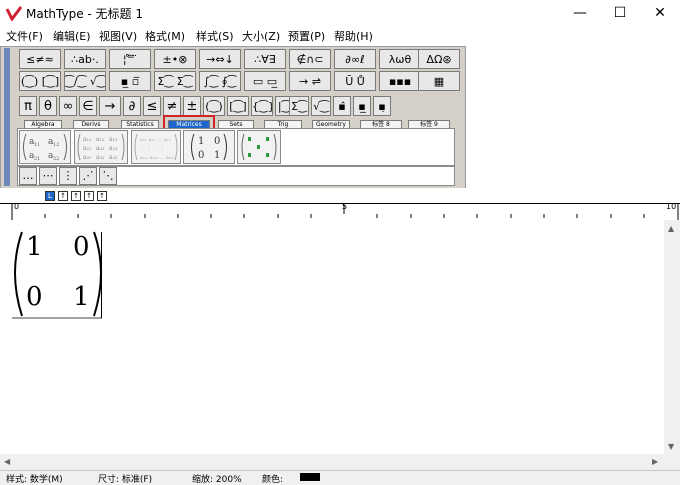  What do you see at coordinates (299, 106) in the screenshot?
I see `sum-template-button: Σ⁐` at bounding box center [299, 106].